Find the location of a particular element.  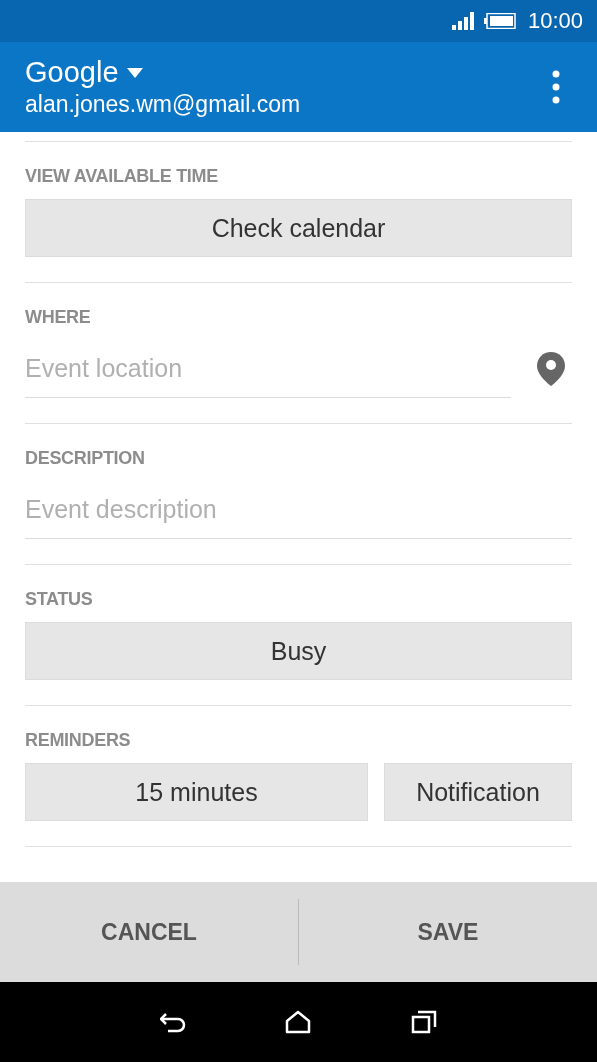

account-email: alan.jones.wm@gmail.com is located at coordinates (163, 104).